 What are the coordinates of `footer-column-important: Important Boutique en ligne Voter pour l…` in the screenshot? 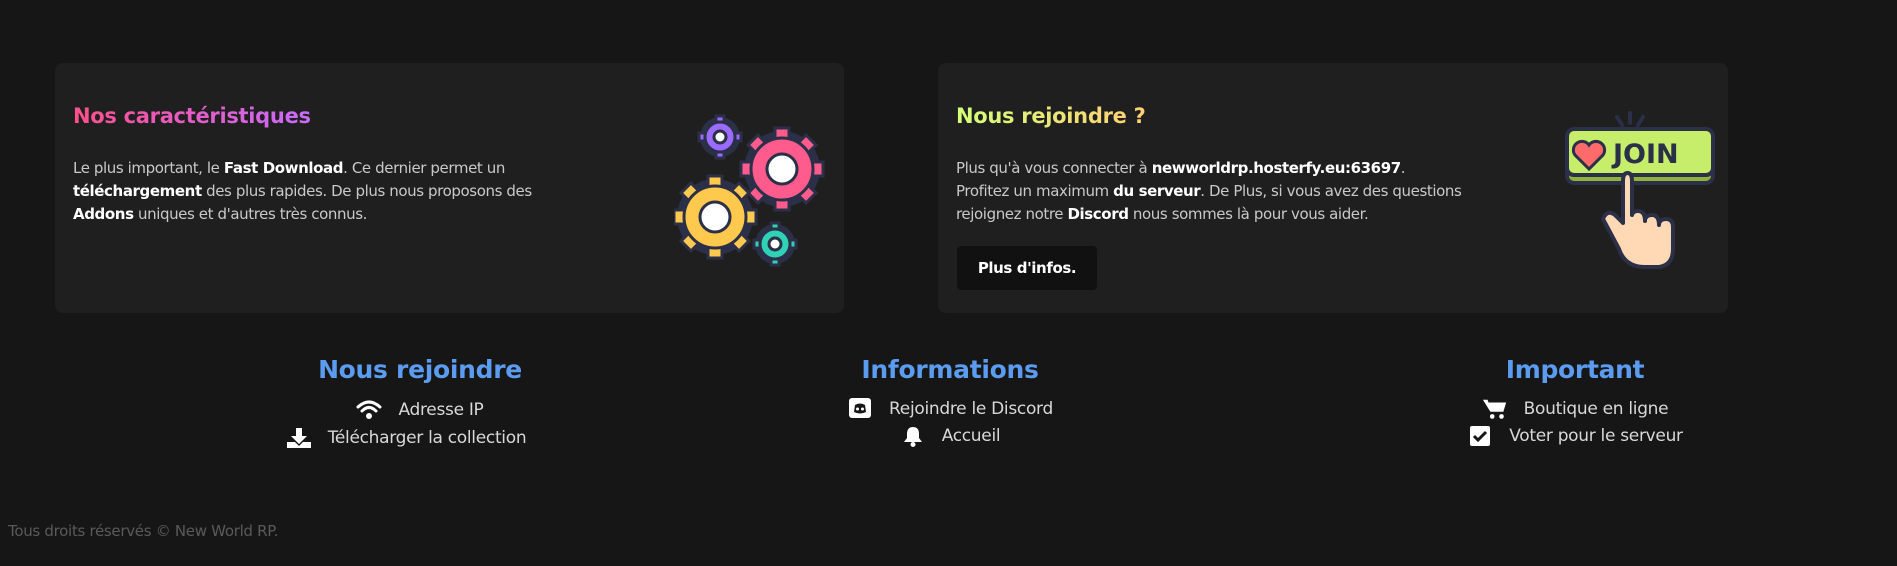 It's located at (1575, 402).